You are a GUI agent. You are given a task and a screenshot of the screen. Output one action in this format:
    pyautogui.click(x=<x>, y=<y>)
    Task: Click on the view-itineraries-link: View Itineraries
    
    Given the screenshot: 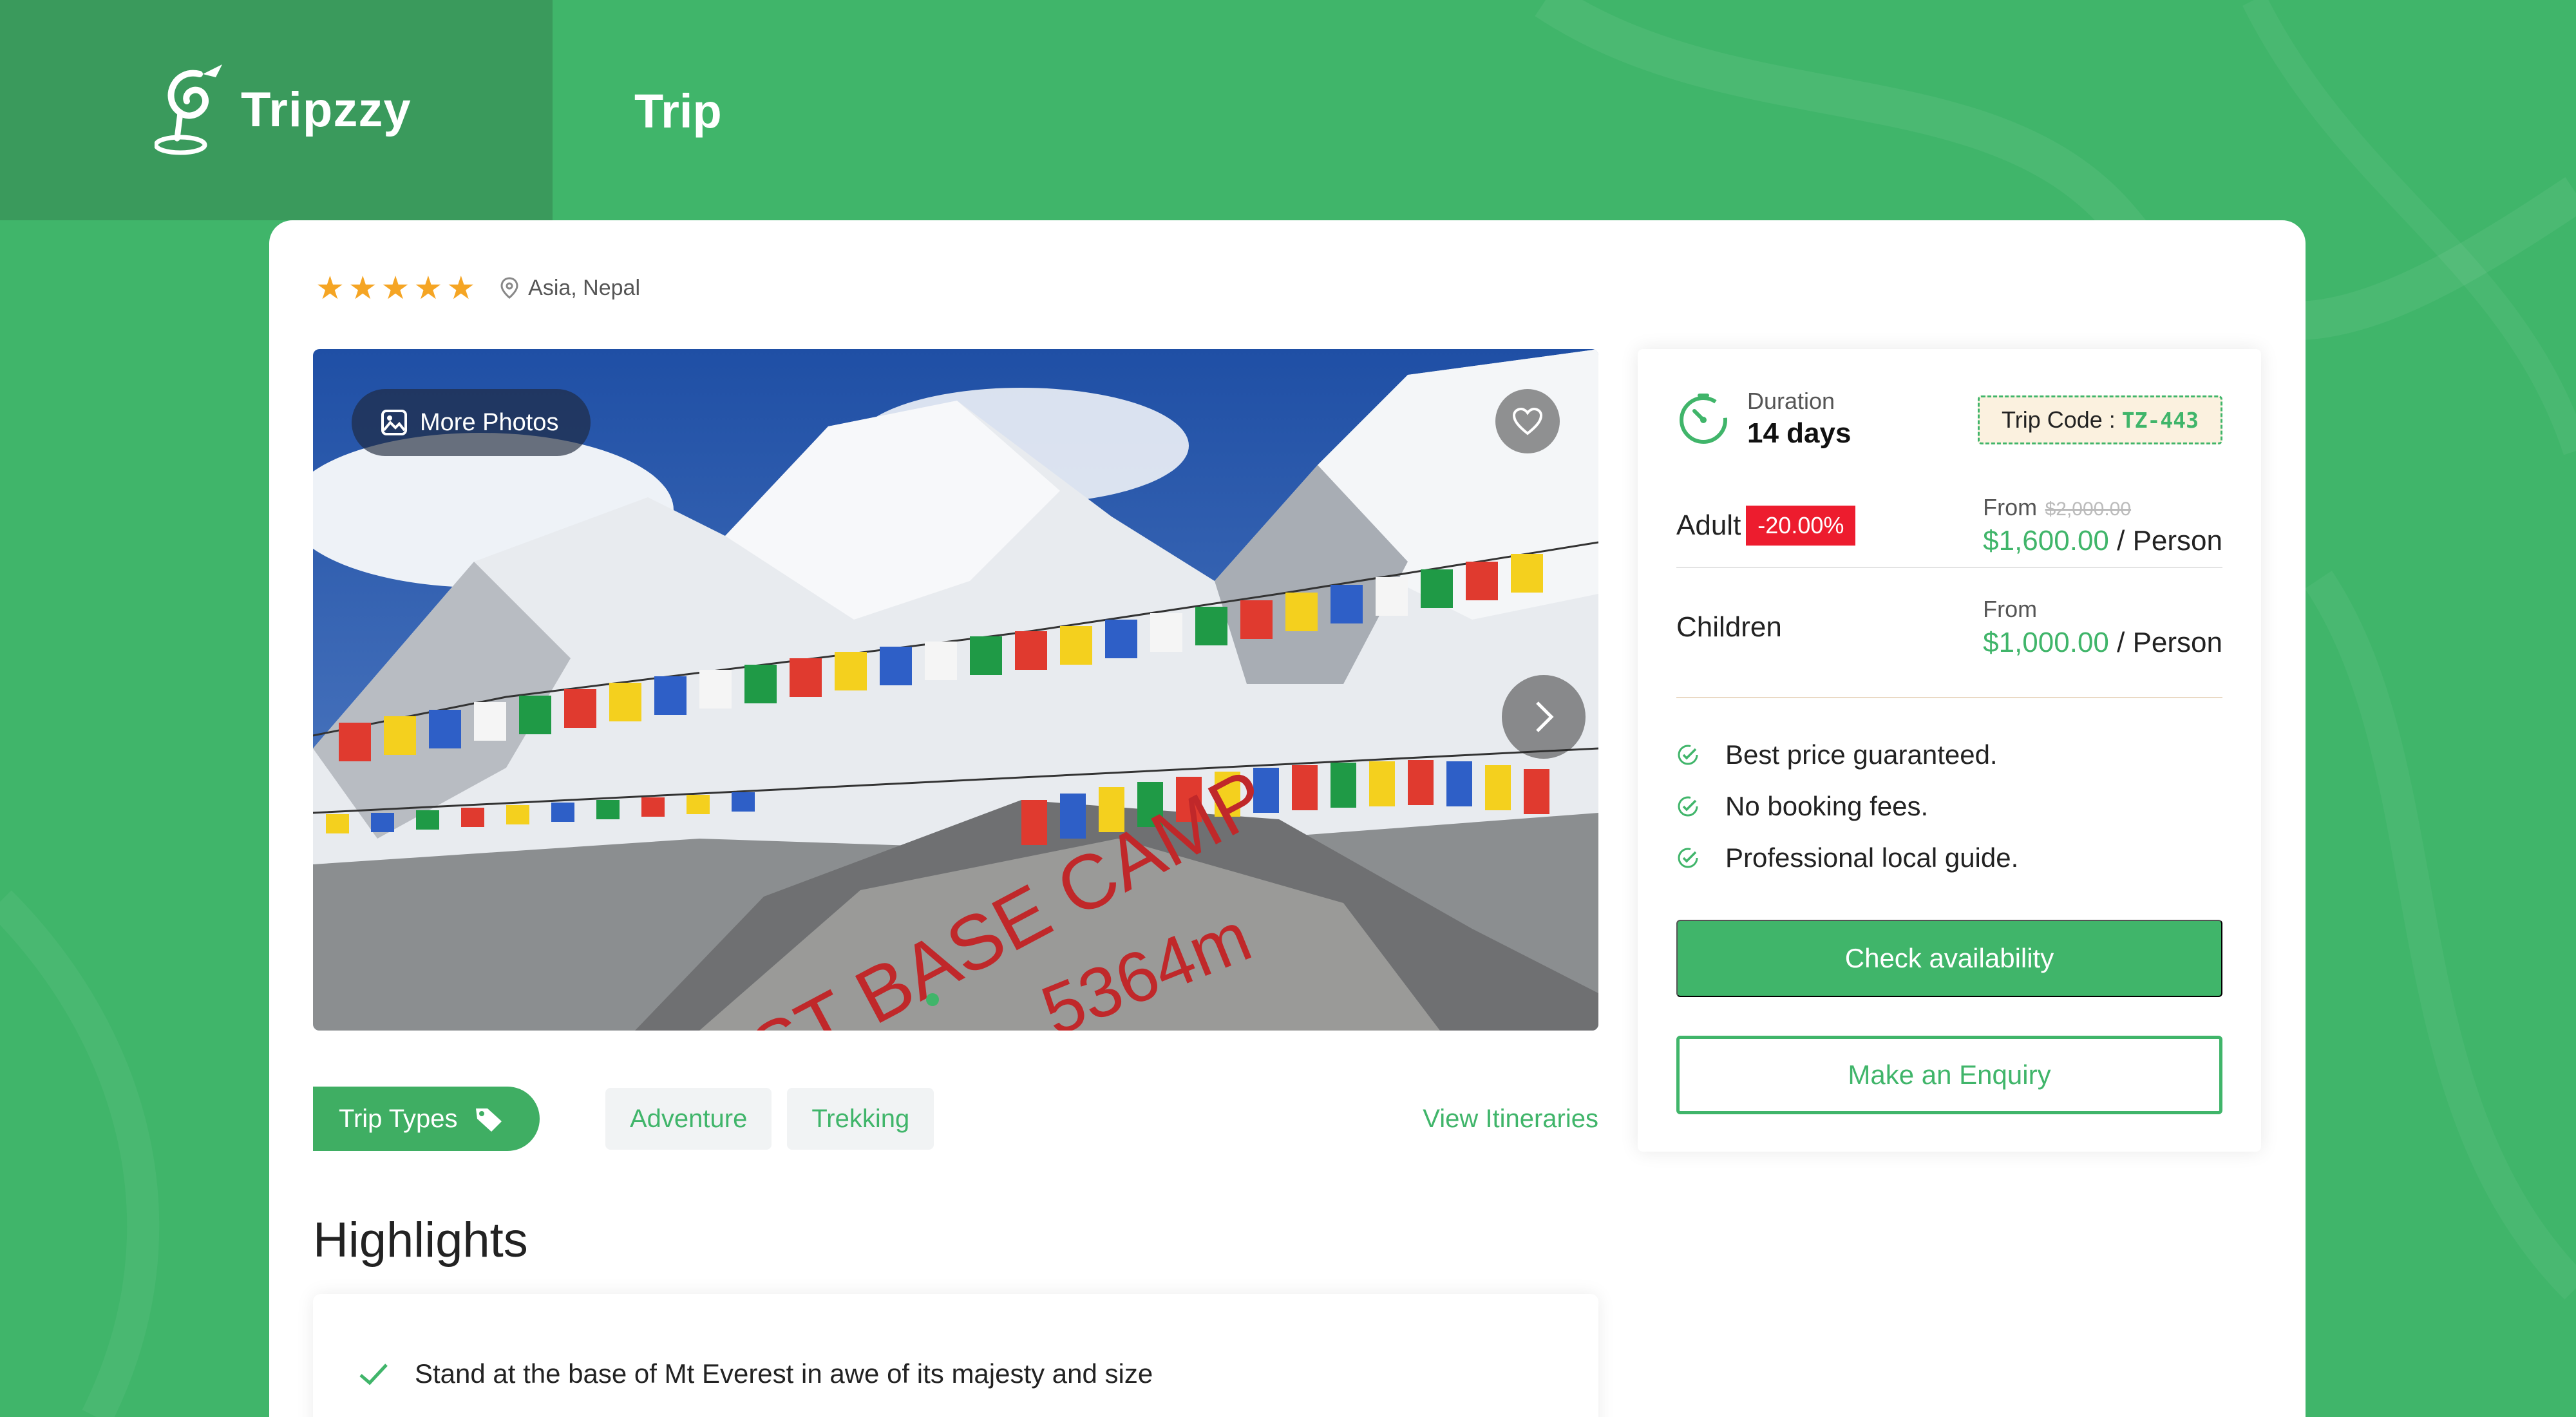 What is the action you would take?
    pyautogui.click(x=1510, y=1119)
    